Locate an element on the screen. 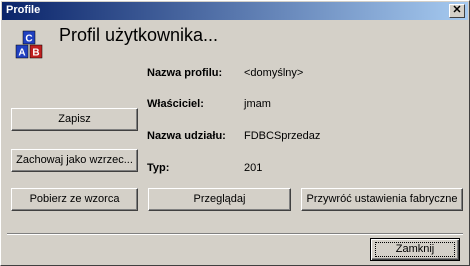  profile-abc-icon: C A B is located at coordinates (29, 44).